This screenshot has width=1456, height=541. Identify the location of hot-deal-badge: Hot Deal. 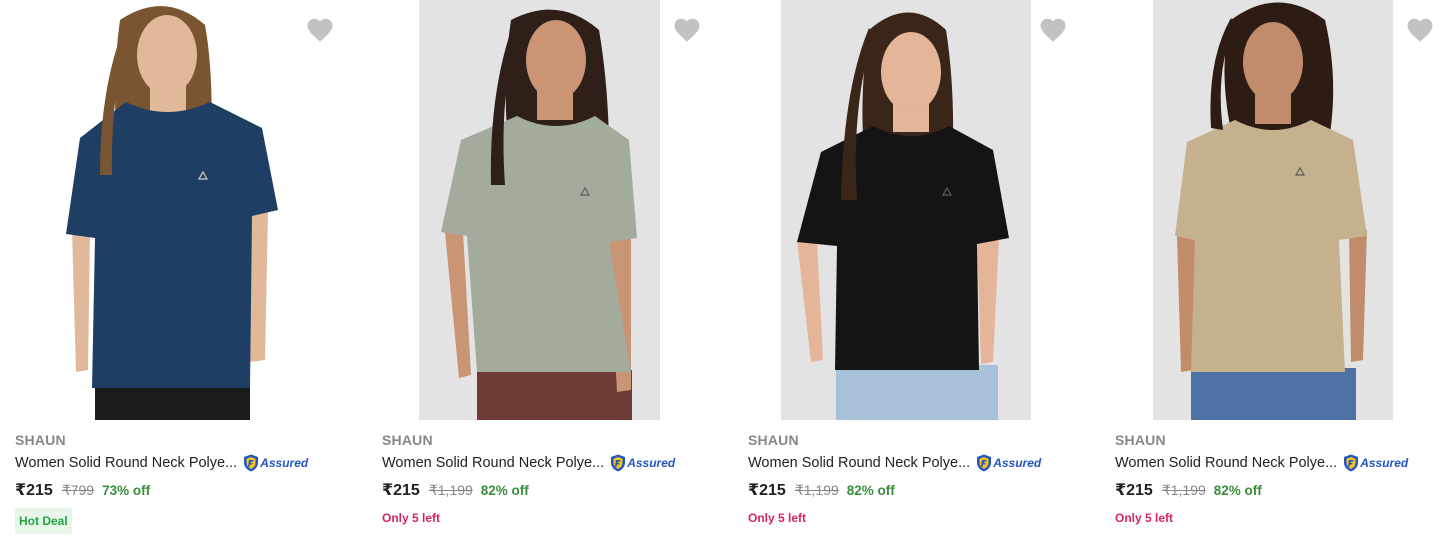
(43, 521).